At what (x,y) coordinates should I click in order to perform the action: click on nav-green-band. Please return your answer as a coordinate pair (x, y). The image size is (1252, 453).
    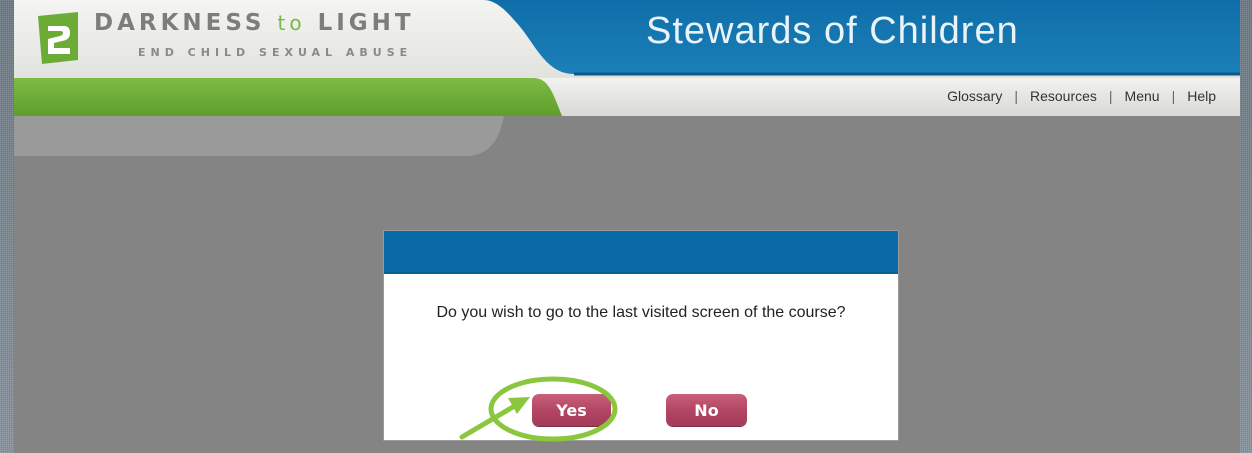
    Looking at the image, I should click on (288, 97).